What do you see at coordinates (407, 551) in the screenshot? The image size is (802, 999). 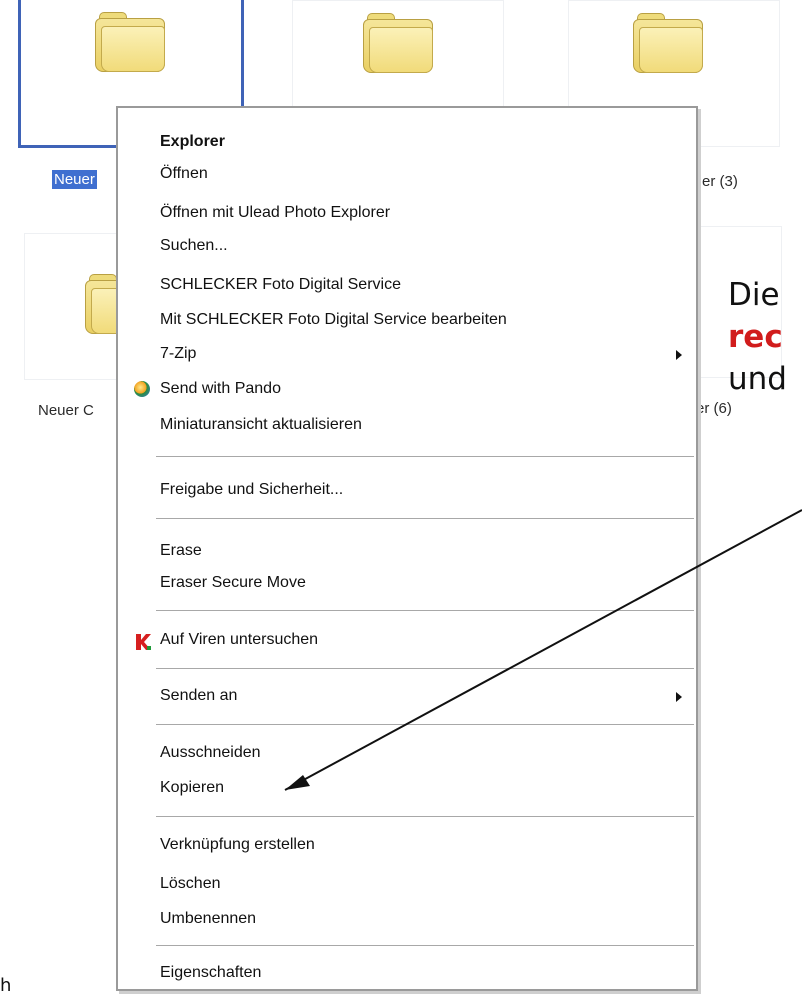 I see `menu-item-erase: Erase` at bounding box center [407, 551].